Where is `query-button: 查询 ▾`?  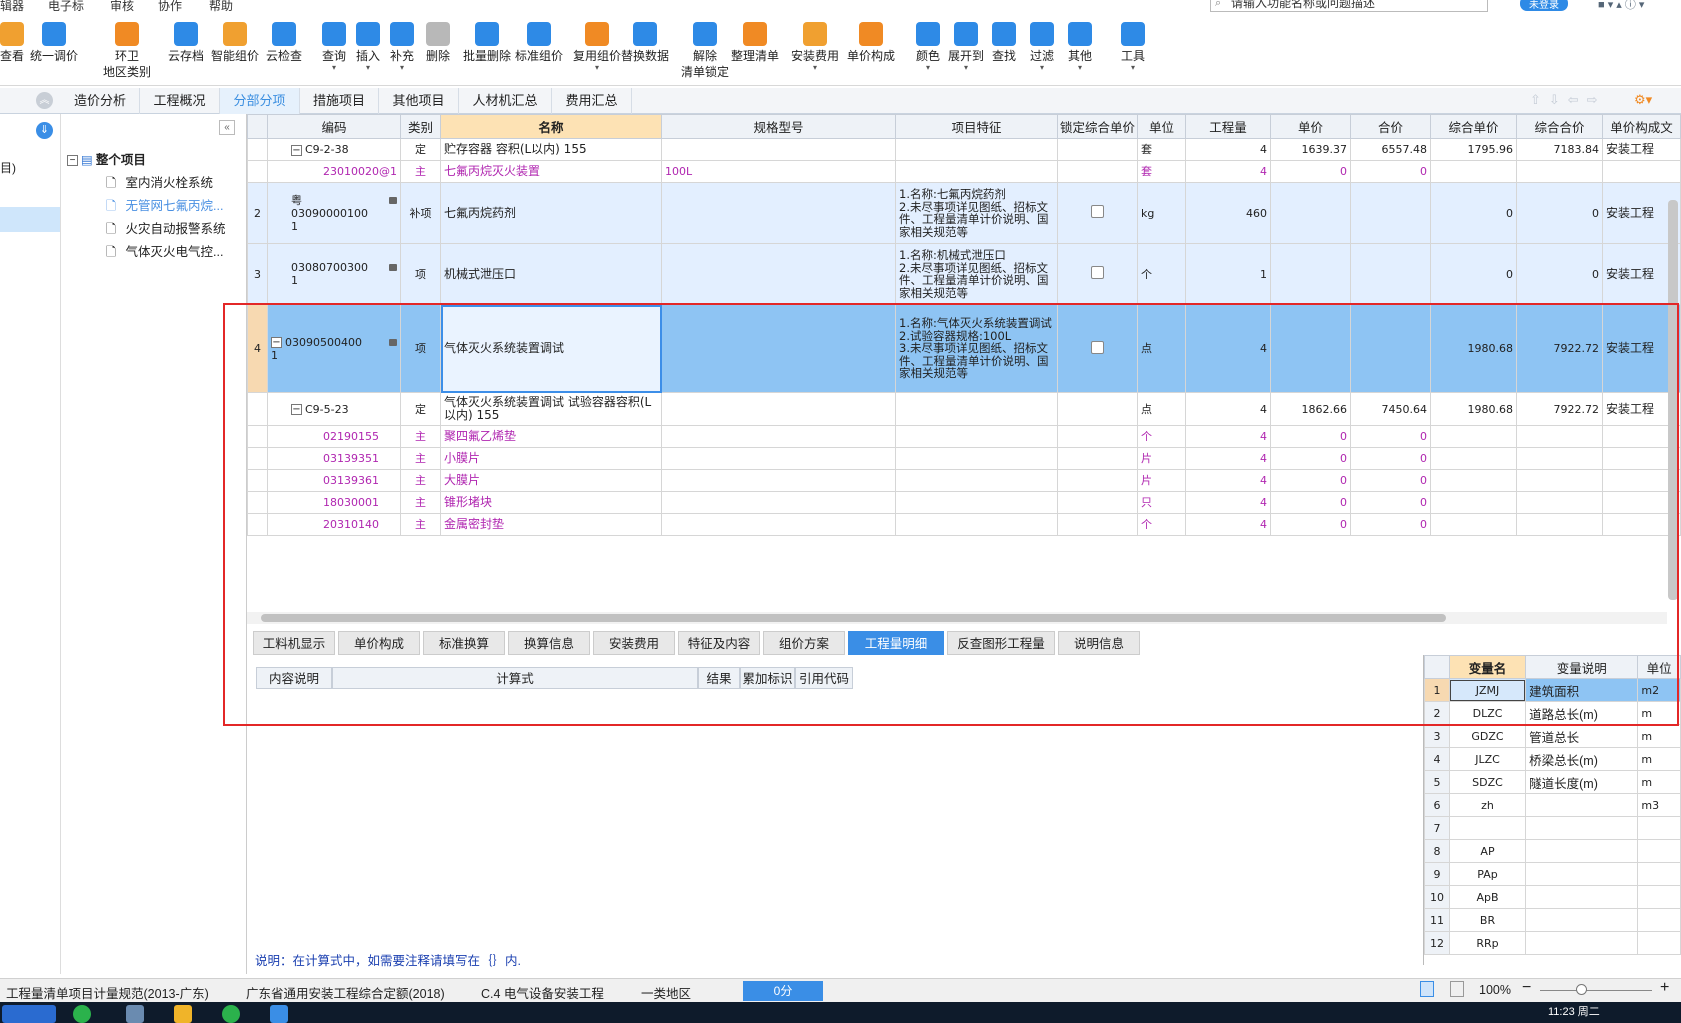 query-button: 查询 ▾ is located at coordinates (334, 47).